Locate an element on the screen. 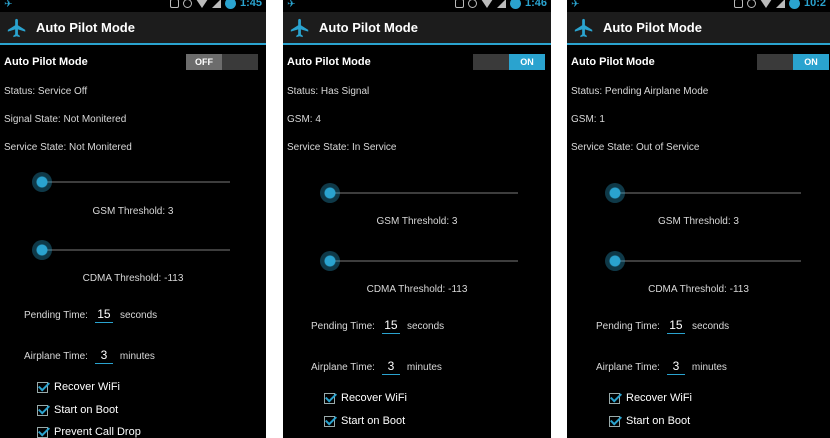 The width and height of the screenshot is (830, 438). status-bar: ✈ 1:45 is located at coordinates (133, 6).